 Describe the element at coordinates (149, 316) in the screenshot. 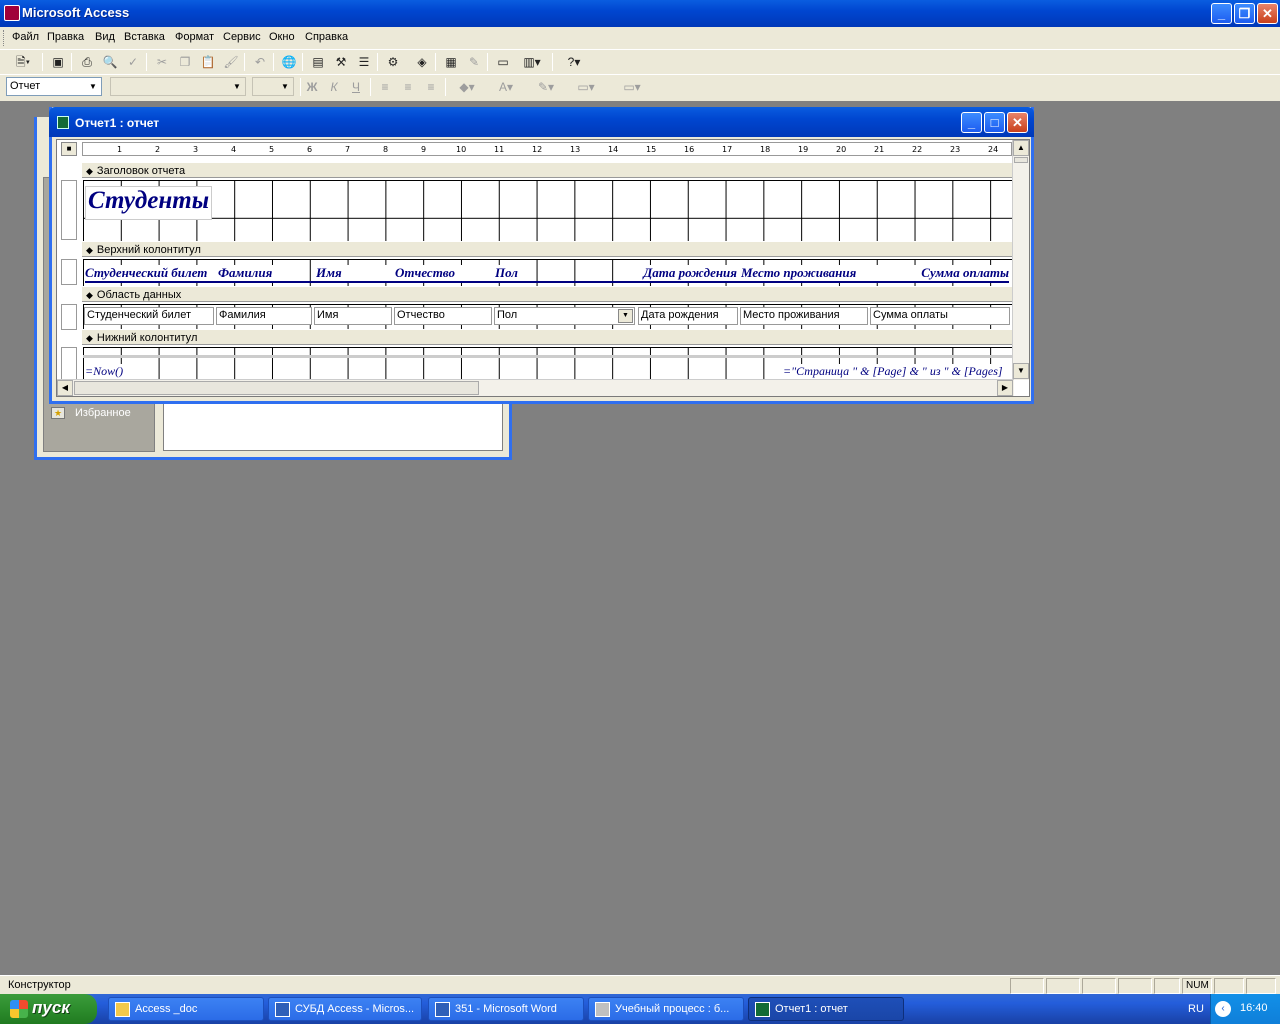

I see `field-student-id: Студенческий билет` at that location.